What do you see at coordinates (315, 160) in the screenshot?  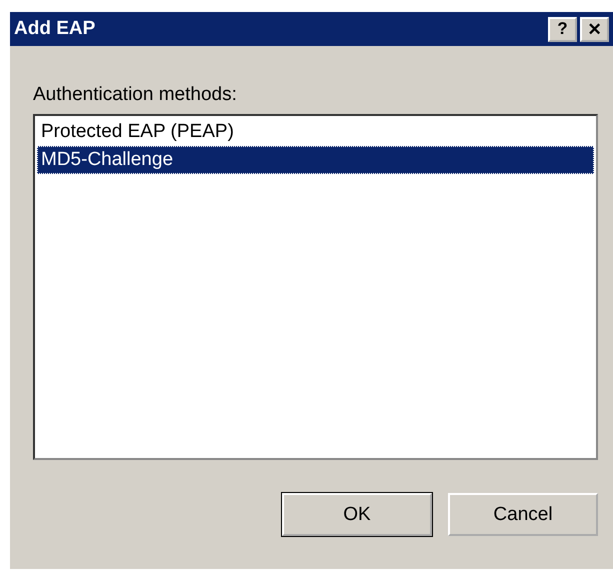 I see `list-item: MD5-Challenge` at bounding box center [315, 160].